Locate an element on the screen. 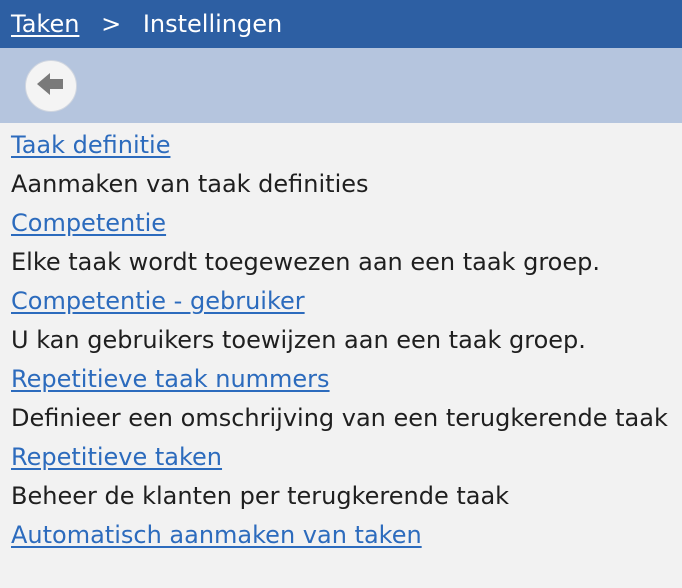  repetitieve-taken-description: Beheer de klanten per terugkerende taak is located at coordinates (260, 496).